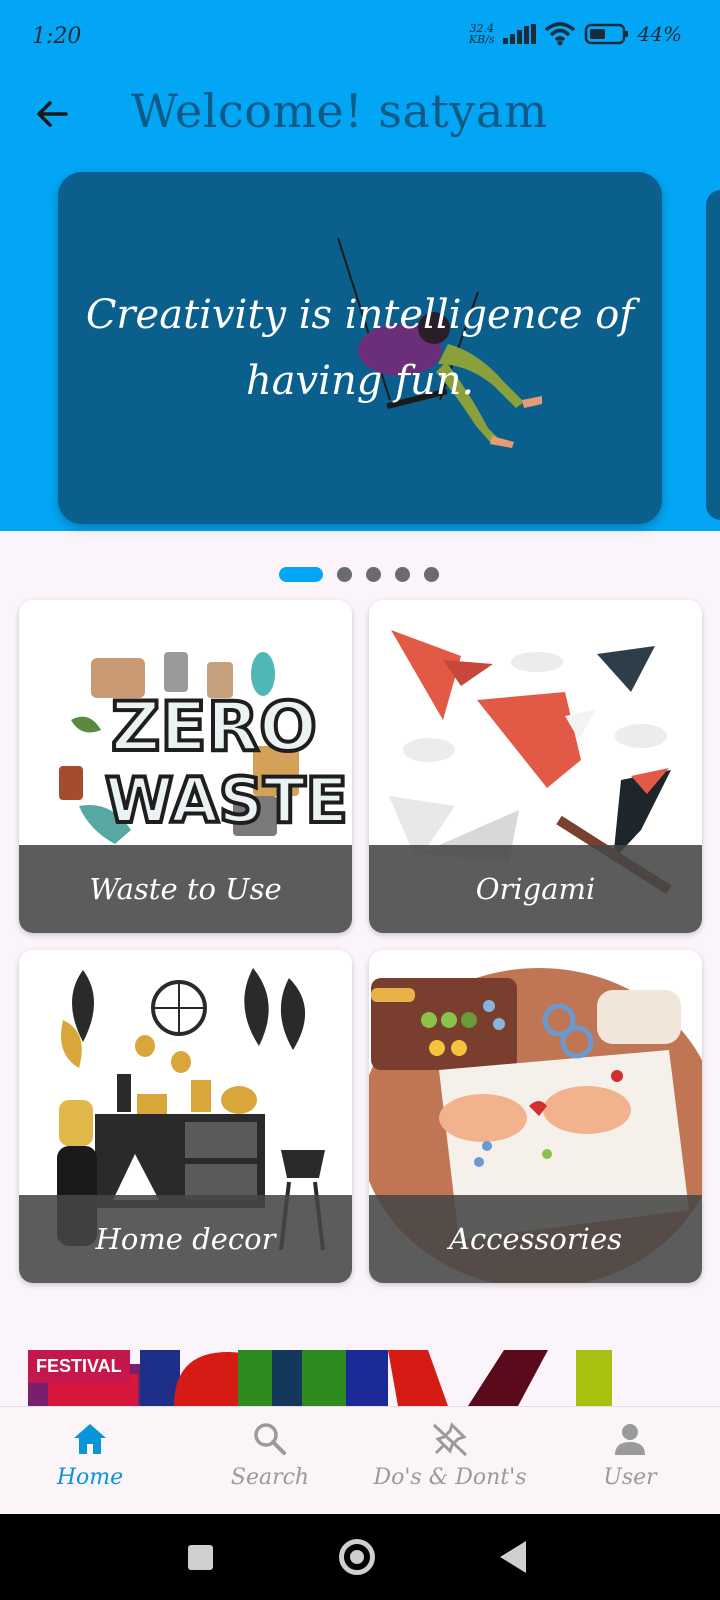 This screenshot has width=720, height=1600. I want to click on system-navigation-bar, so click(360, 1557).